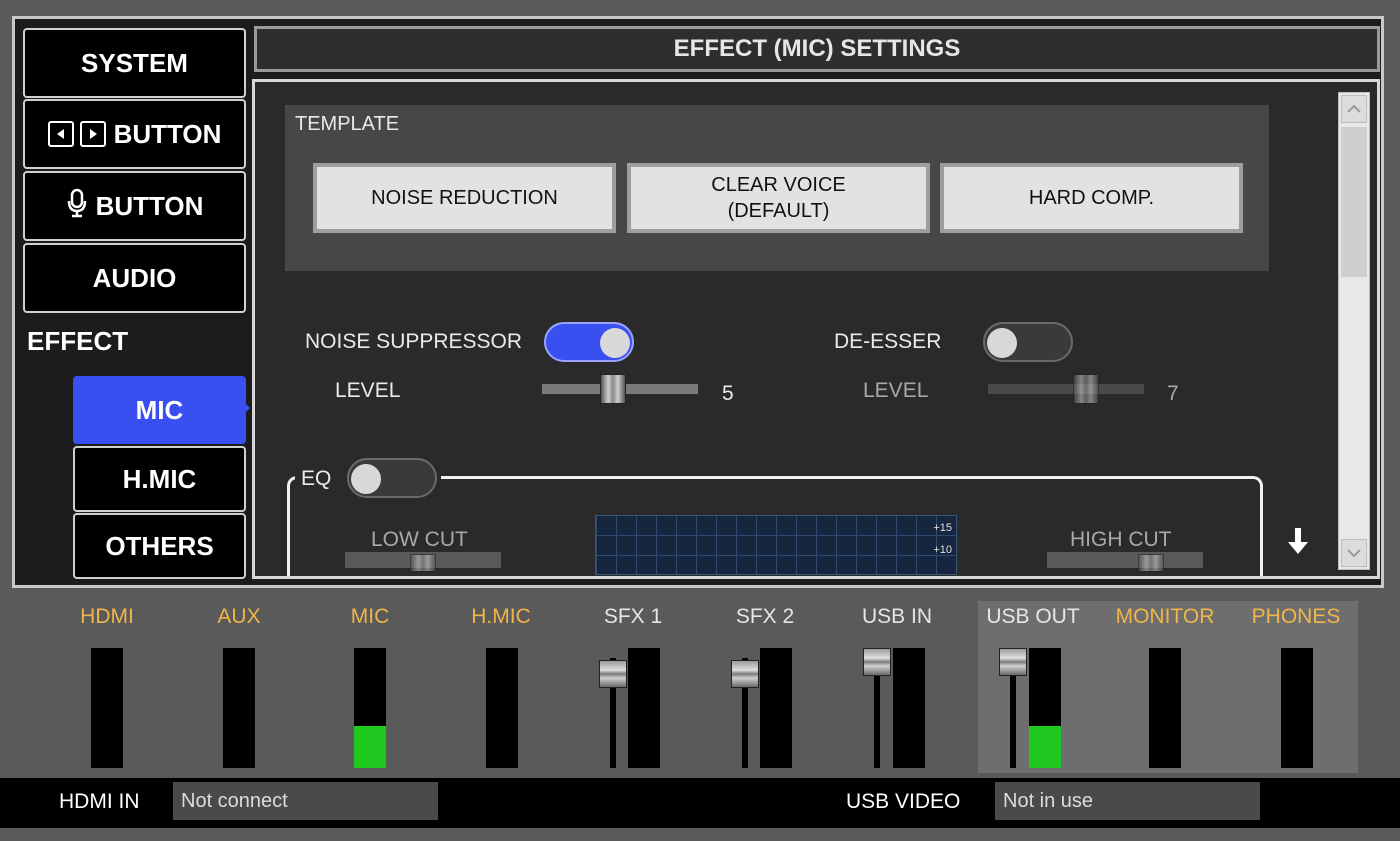 This screenshot has height=841, width=1400. Describe the element at coordinates (92, 134) in the screenshot. I see `right-arrow-icon` at that location.